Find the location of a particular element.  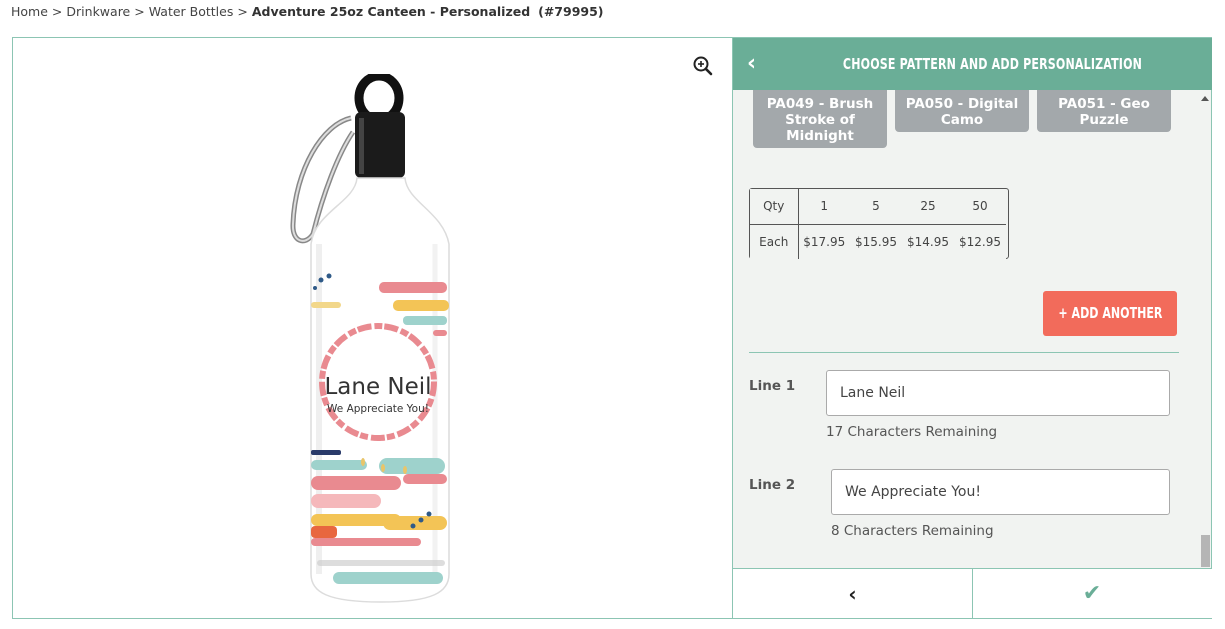

line1-input is located at coordinates (998, 393).